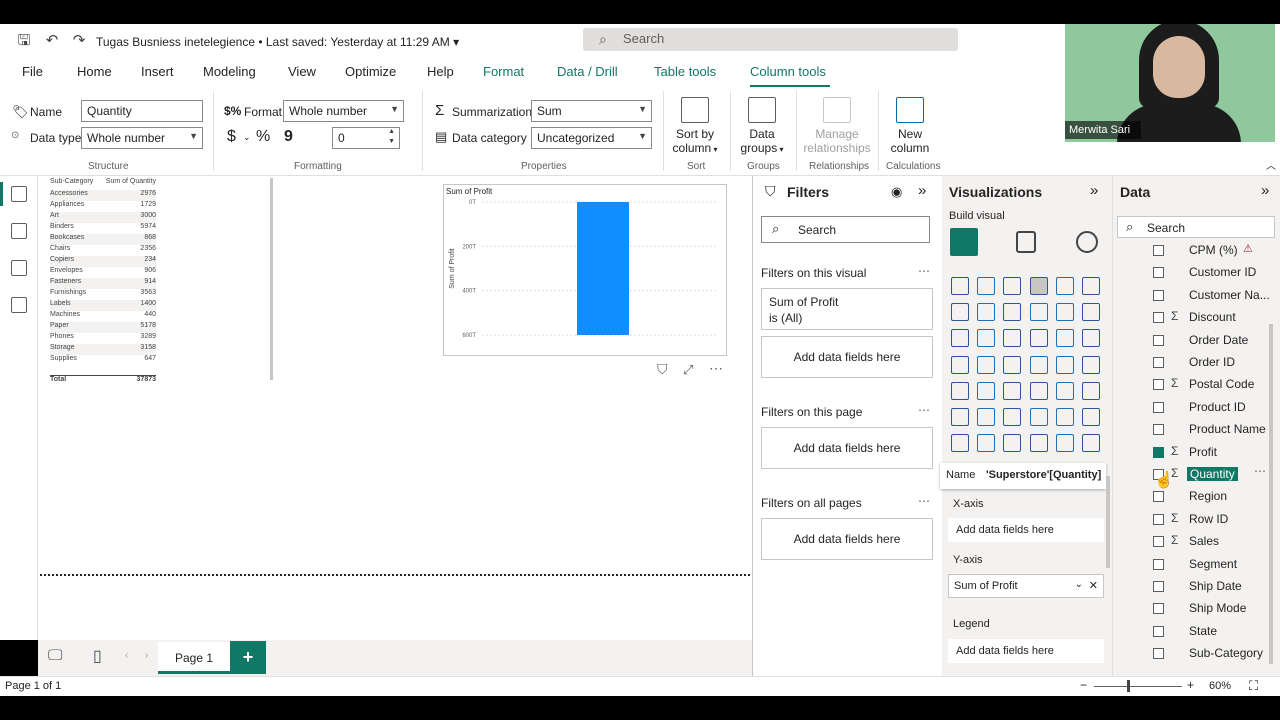 This screenshot has height=720, width=1280. What do you see at coordinates (391, 131) in the screenshot?
I see `stepper-up-icon: ▲` at bounding box center [391, 131].